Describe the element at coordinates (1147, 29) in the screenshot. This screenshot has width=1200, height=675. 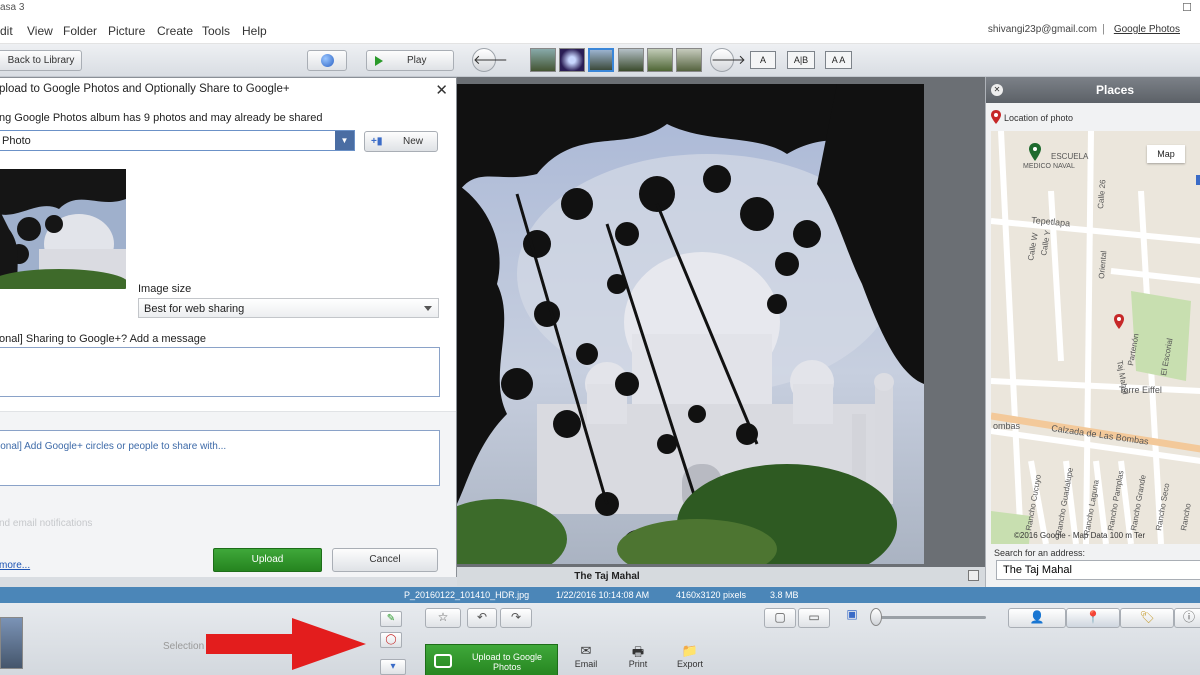
I see `google-photos-link: Google Photos` at that location.